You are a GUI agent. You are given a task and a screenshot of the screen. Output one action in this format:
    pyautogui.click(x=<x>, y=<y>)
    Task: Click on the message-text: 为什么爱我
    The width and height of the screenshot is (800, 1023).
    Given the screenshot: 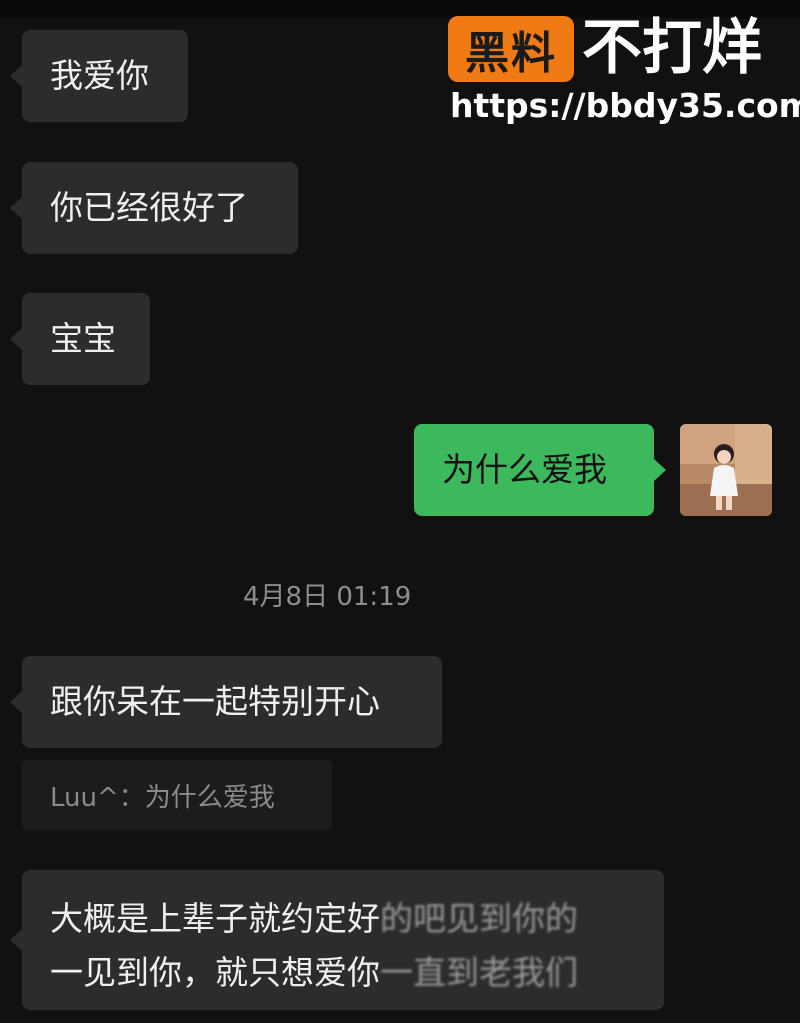 What is the action you would take?
    pyautogui.click(x=524, y=469)
    